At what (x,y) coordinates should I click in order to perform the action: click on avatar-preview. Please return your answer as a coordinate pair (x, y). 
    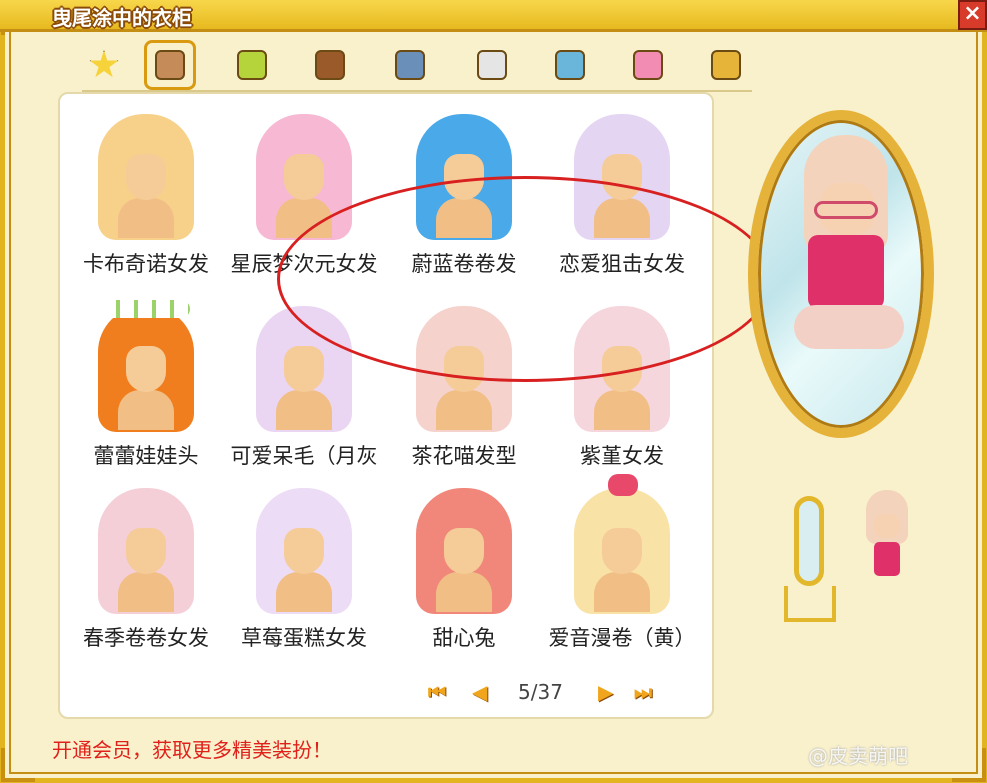
    Looking at the image, I should click on (850, 252).